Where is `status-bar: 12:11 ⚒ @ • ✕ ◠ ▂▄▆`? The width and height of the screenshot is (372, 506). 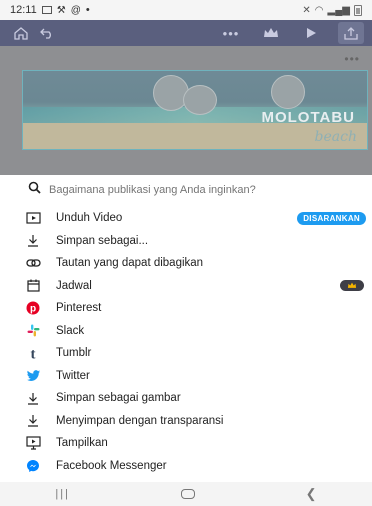
status-bar: 12:11 ⚒ @ • ✕ ◠ ▂▄▆ is located at coordinates (186, 10).